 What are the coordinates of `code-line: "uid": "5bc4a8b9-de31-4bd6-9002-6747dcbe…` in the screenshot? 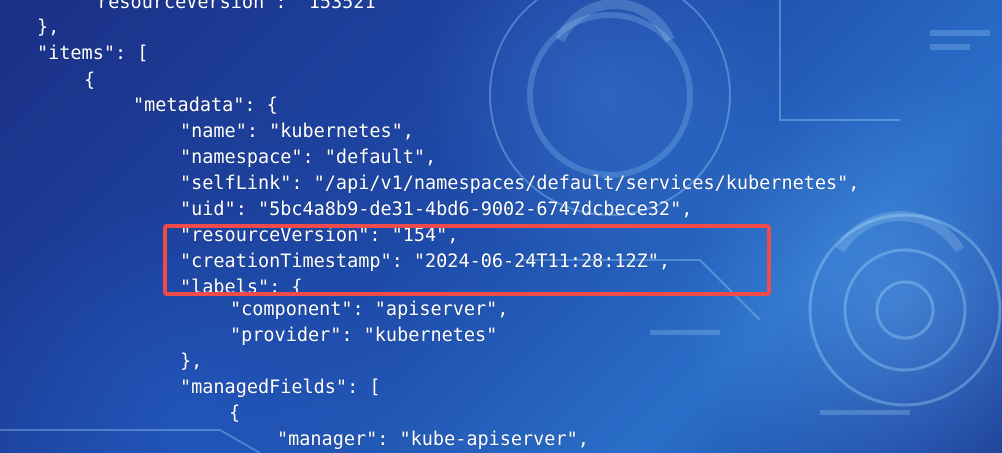 It's located at (436, 209).